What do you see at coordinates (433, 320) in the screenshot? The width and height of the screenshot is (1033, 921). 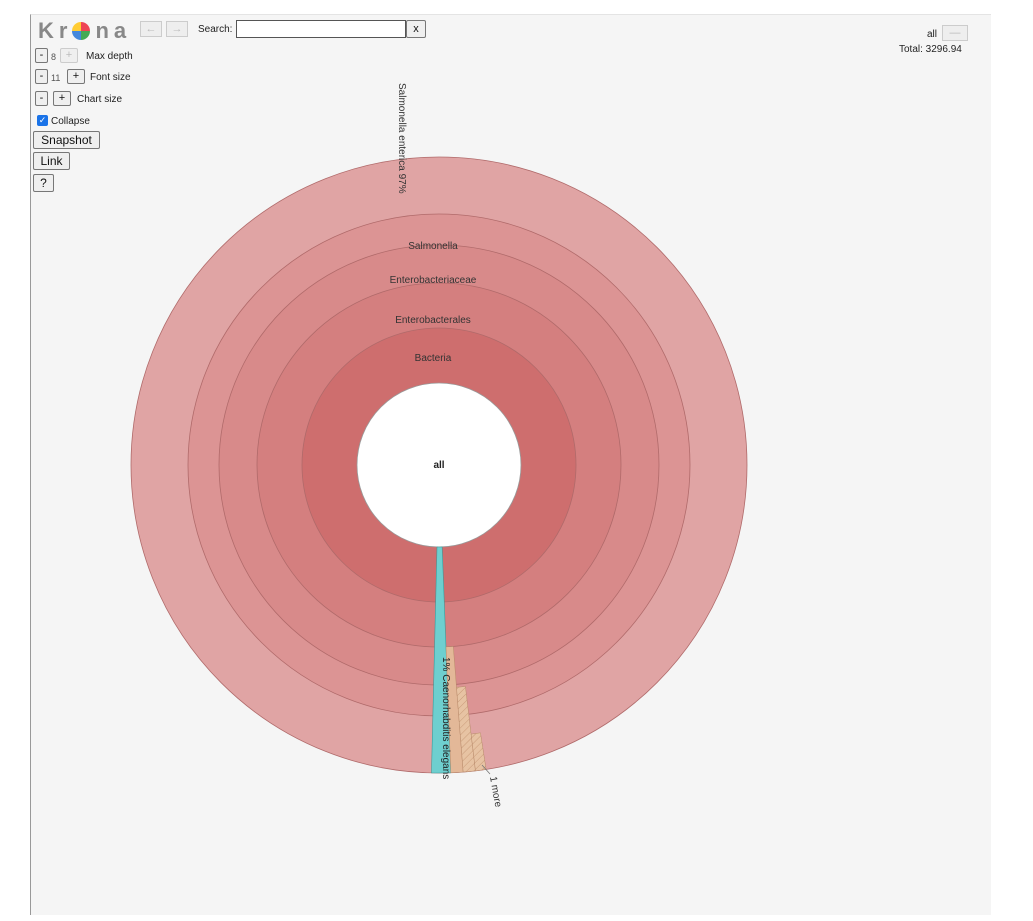 I see `label-enterobacterales: Enterobacterales` at bounding box center [433, 320].